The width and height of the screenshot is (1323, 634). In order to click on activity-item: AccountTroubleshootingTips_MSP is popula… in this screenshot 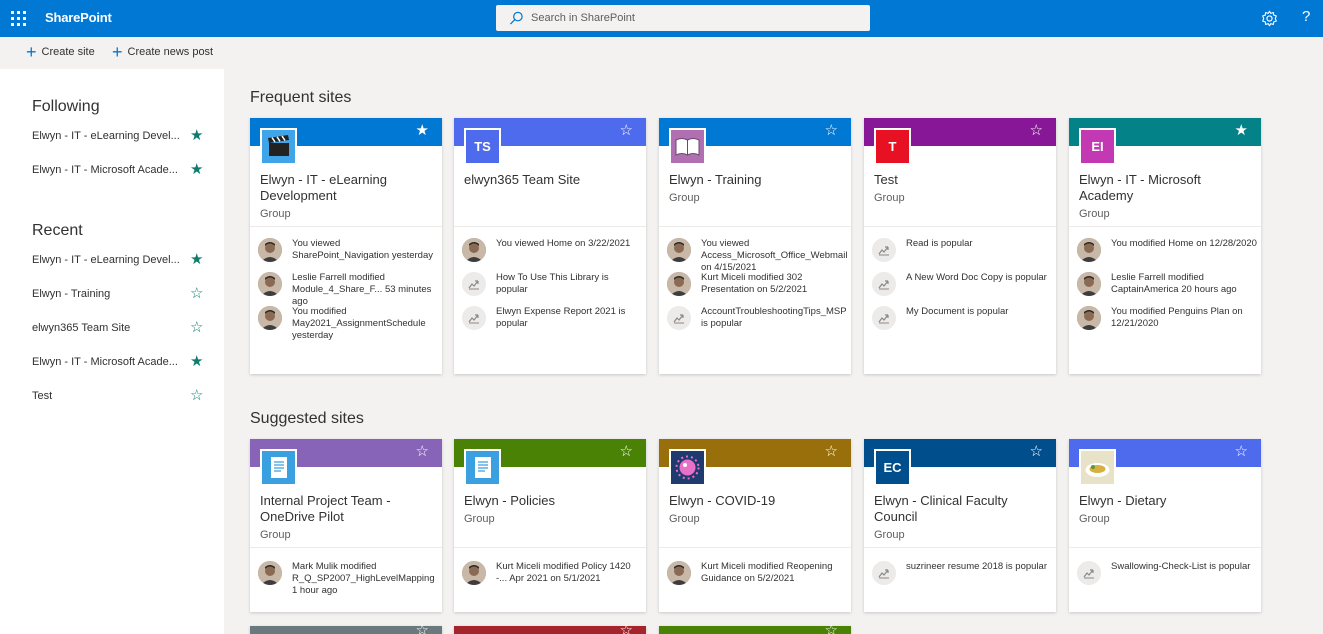, I will do `click(756, 324)`.